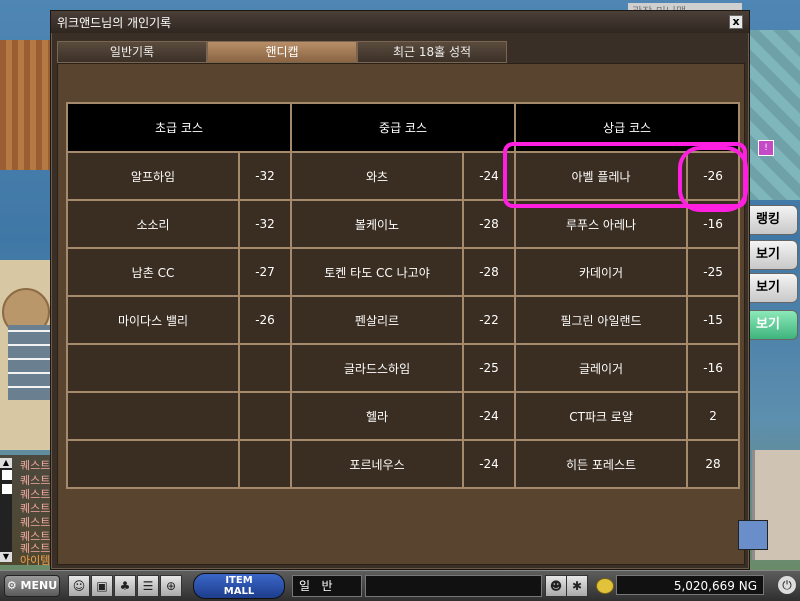 This screenshot has width=800, height=601. I want to click on window-title: 위크앤드님의 개인기록, so click(114, 23).